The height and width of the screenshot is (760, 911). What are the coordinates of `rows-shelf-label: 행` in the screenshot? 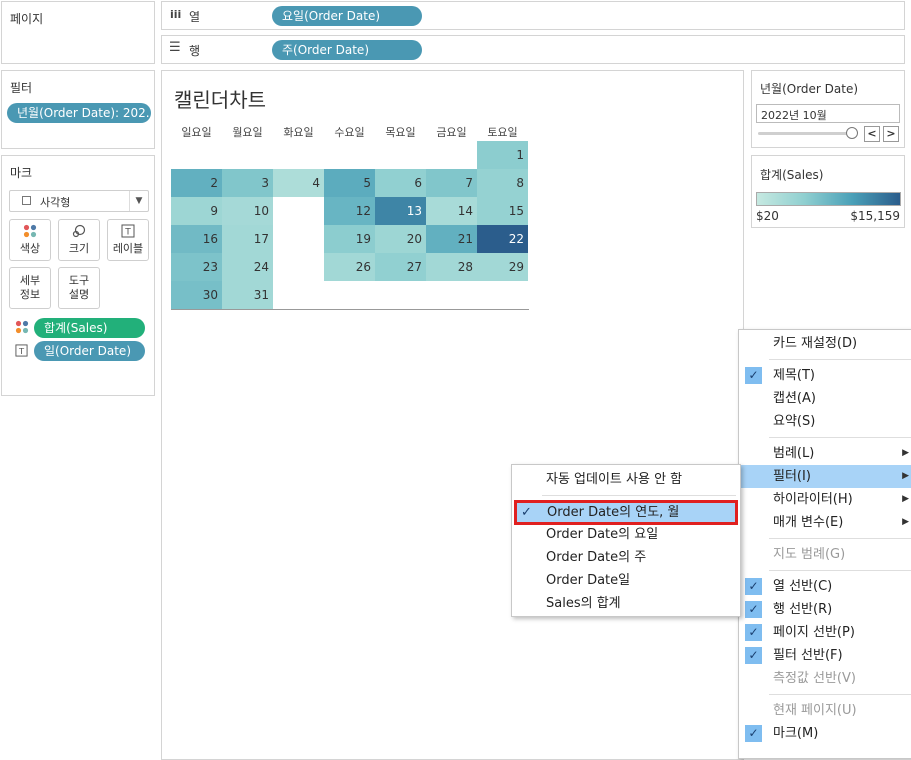 It's located at (195, 51).